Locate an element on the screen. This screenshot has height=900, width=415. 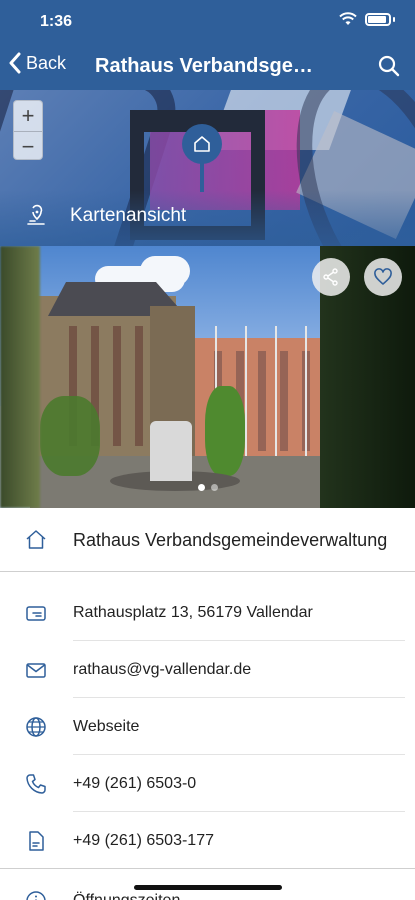
wifi-icon is located at coordinates (348, 18).